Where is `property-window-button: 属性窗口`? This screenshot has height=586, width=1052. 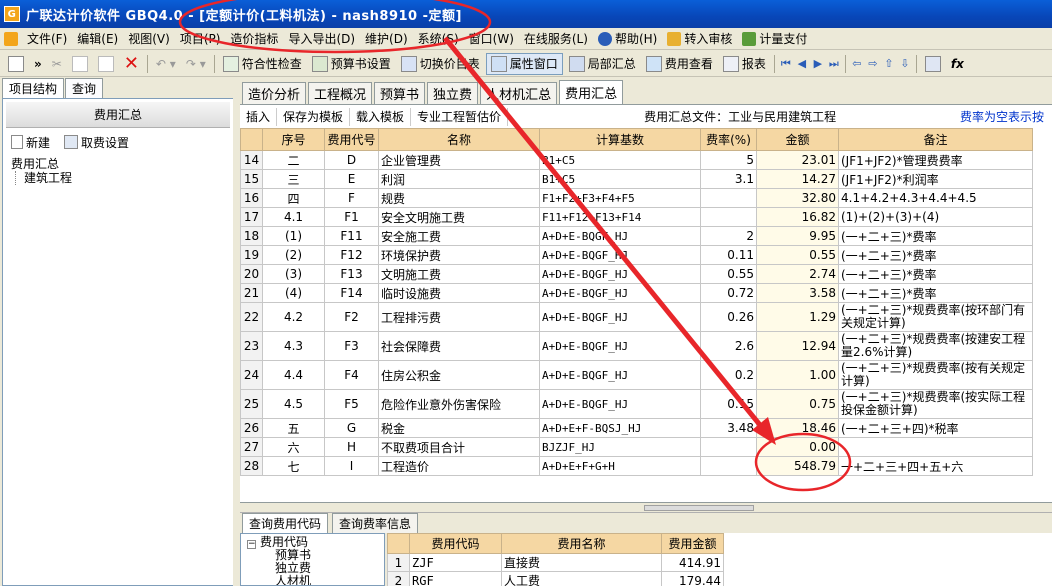
property-window-button: 属性窗口 is located at coordinates (524, 63).